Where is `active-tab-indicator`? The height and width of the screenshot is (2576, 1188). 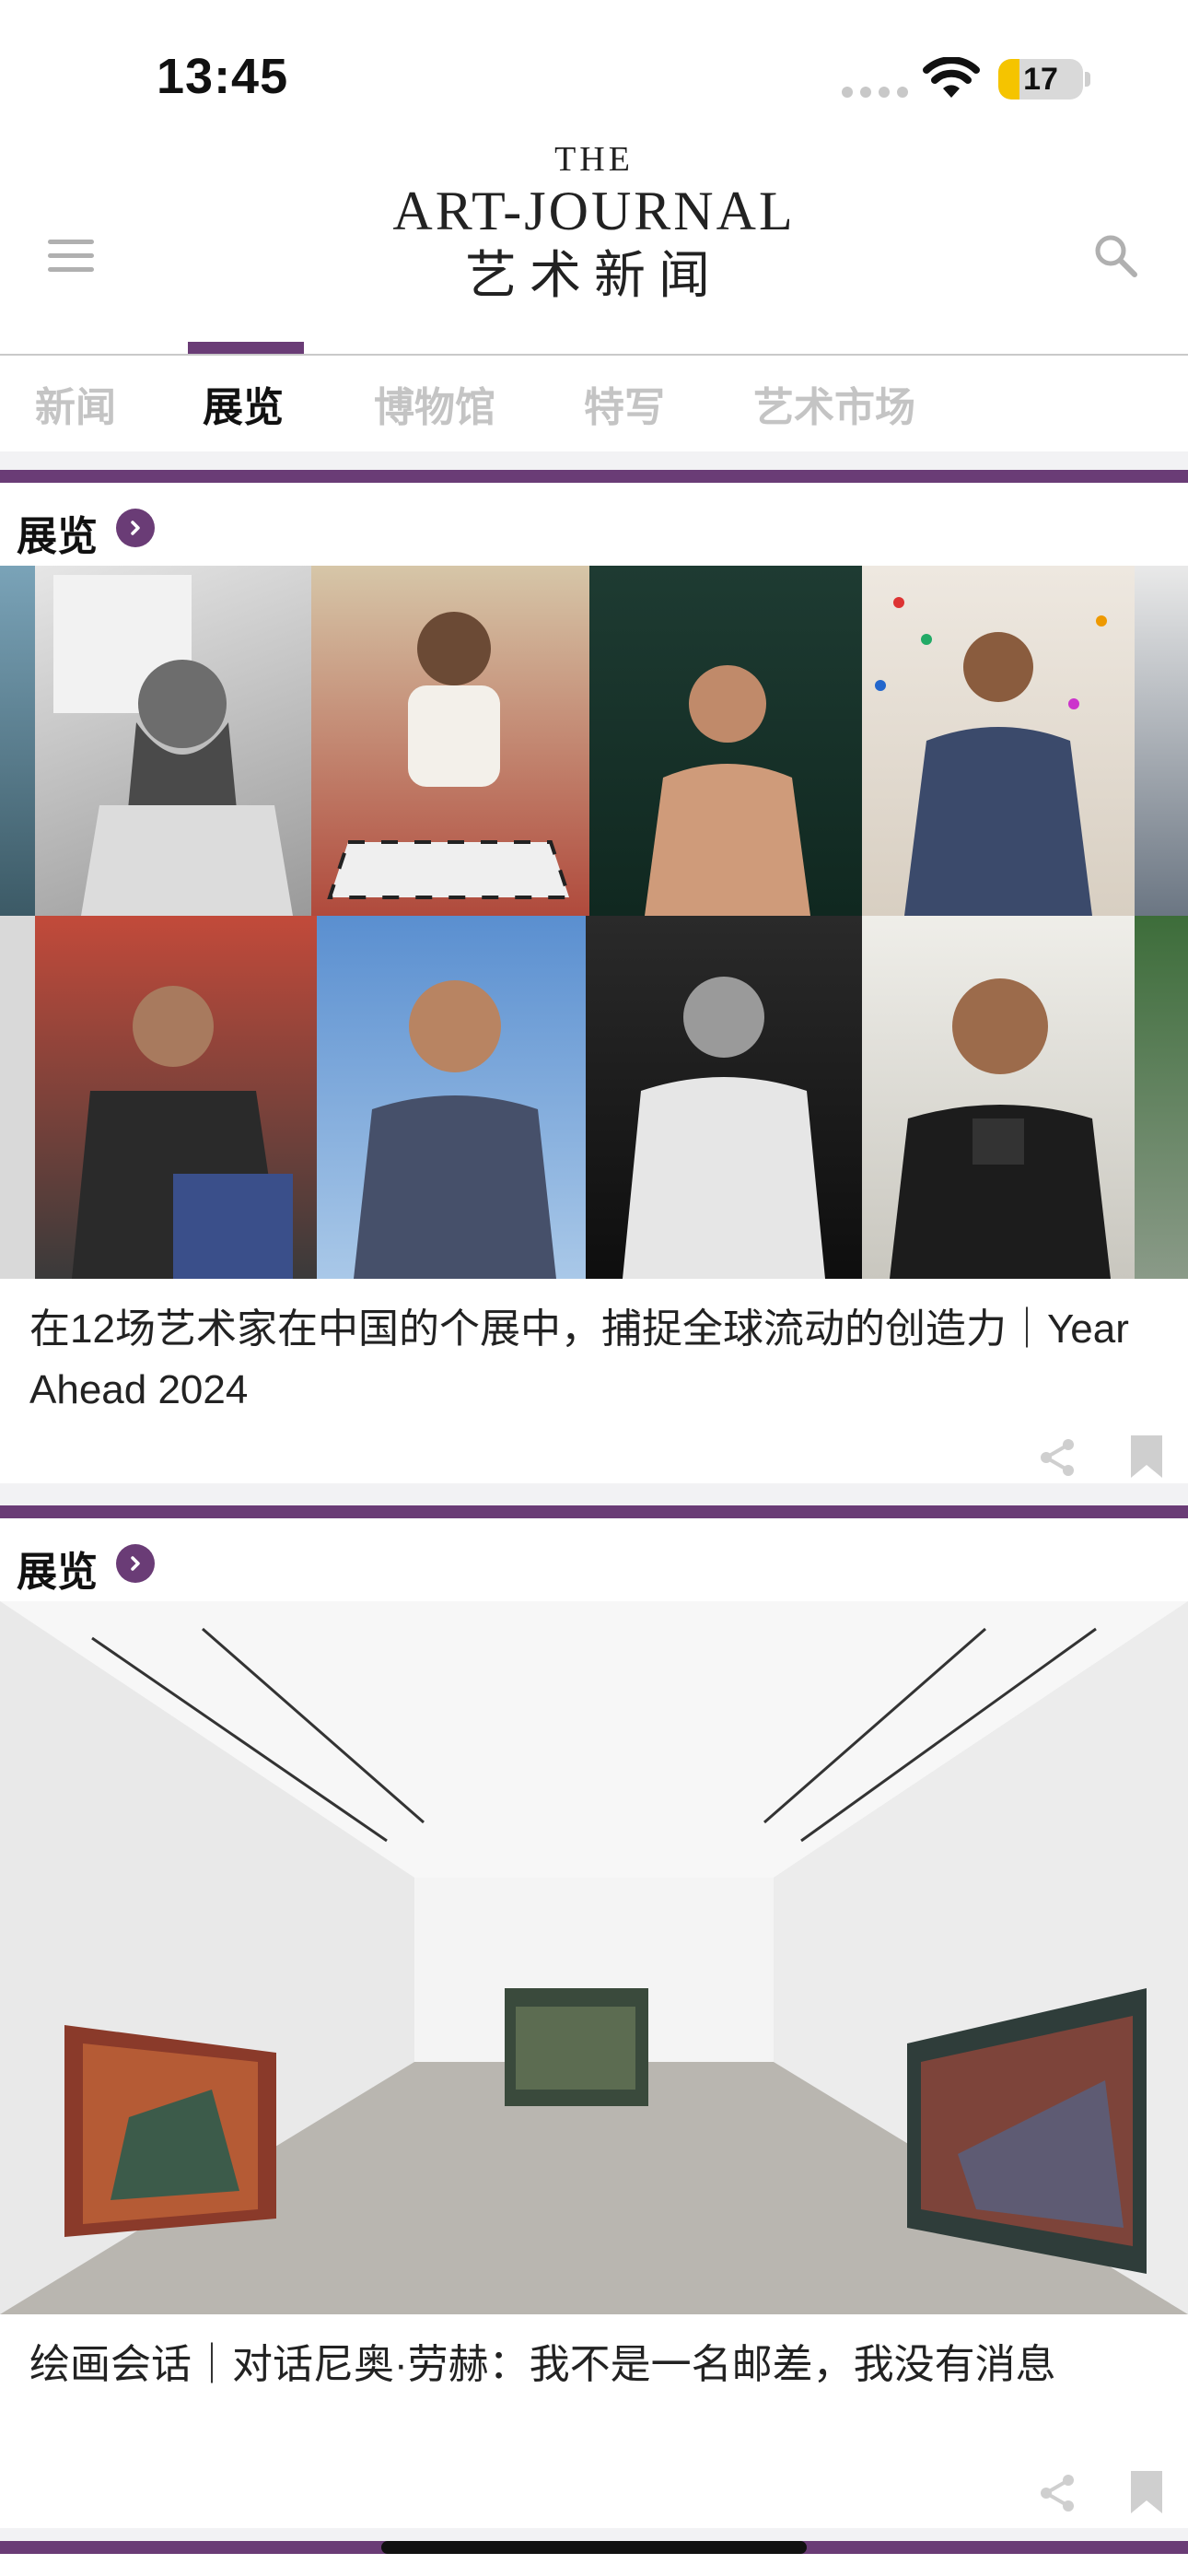
active-tab-indicator is located at coordinates (246, 348).